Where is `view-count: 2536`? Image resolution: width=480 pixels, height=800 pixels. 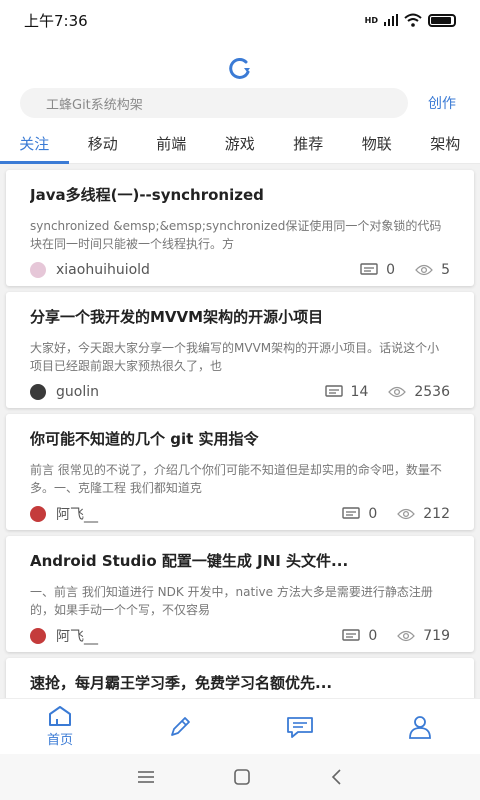
view-count: 2536 is located at coordinates (432, 392).